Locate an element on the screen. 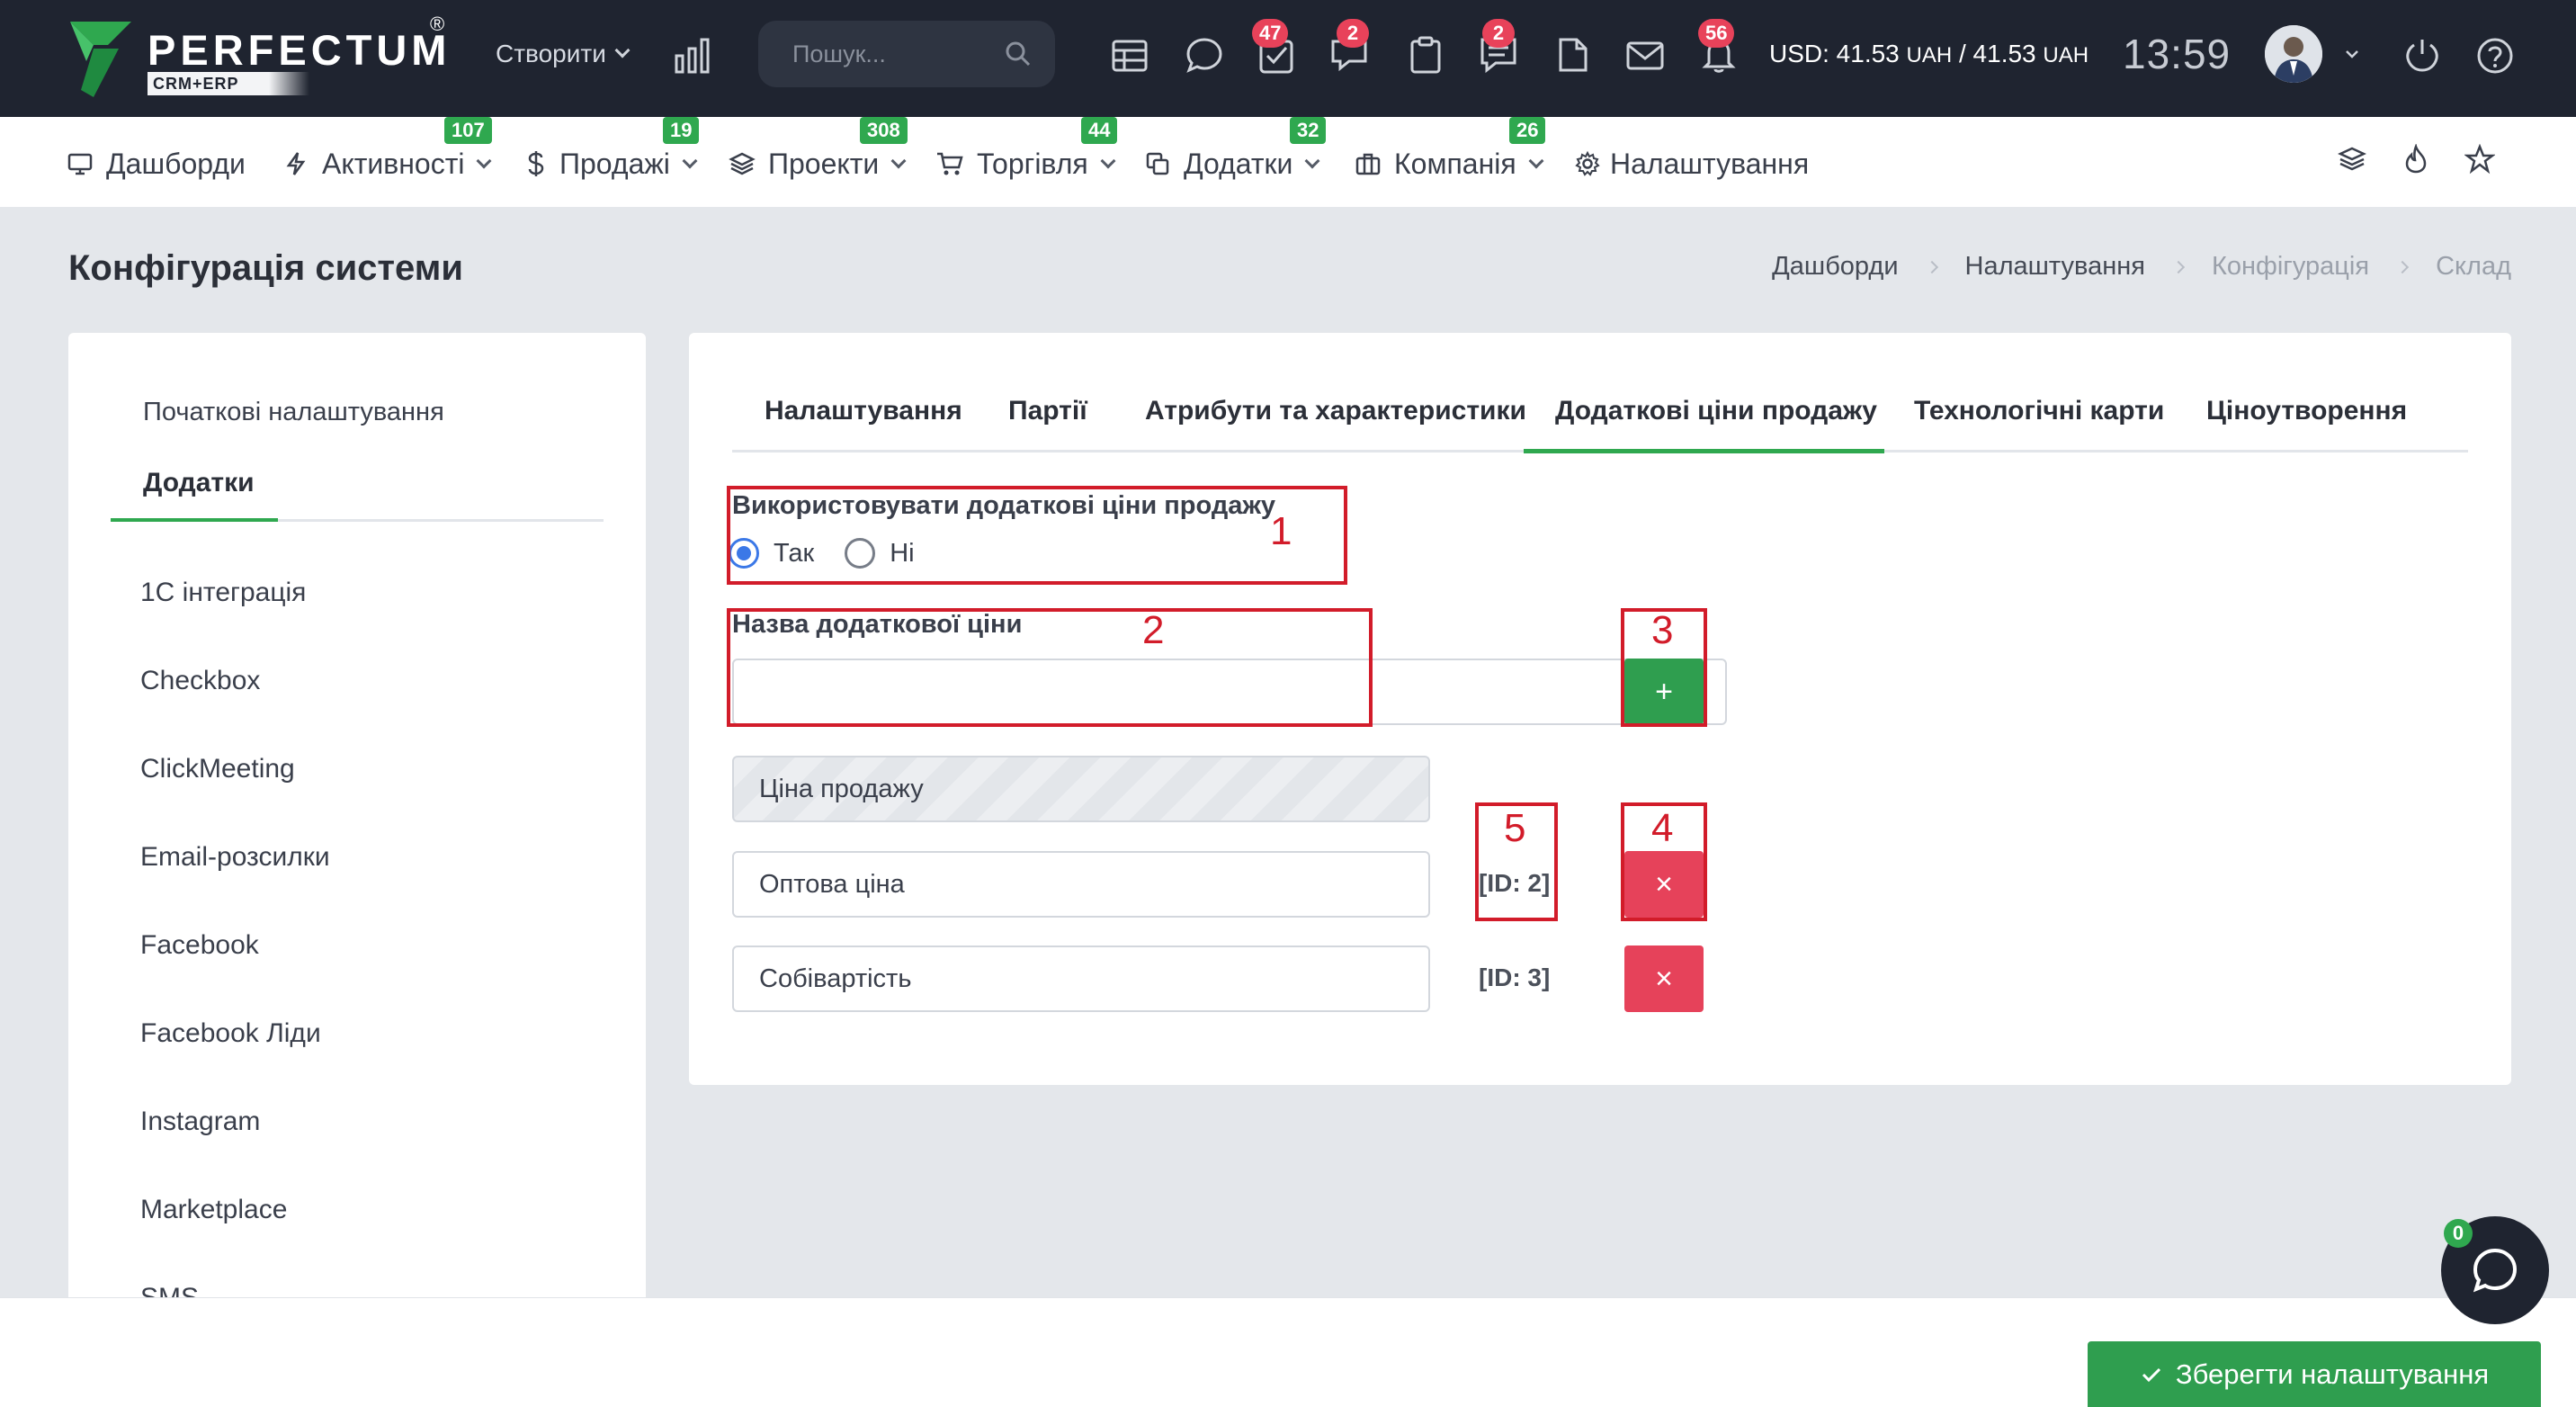 The width and height of the screenshot is (2576, 1407). annotation-number: 5 is located at coordinates (1515, 828).